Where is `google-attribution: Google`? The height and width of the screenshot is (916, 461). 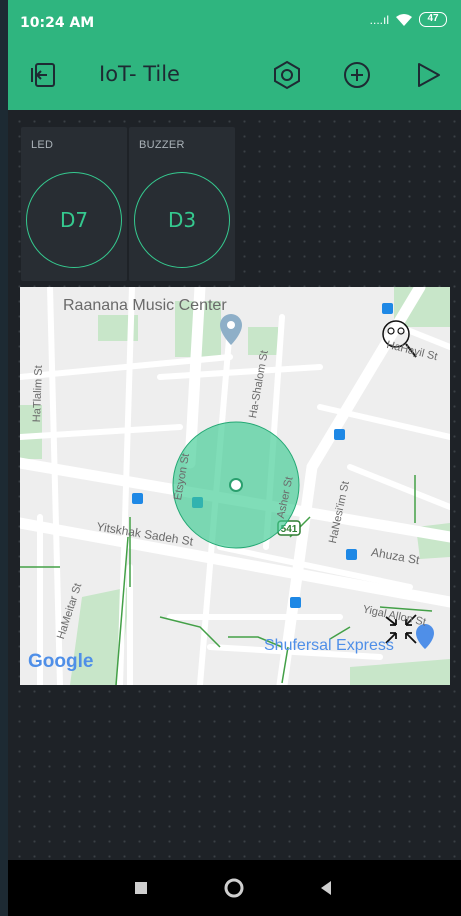
google-attribution: Google is located at coordinates (60, 662).